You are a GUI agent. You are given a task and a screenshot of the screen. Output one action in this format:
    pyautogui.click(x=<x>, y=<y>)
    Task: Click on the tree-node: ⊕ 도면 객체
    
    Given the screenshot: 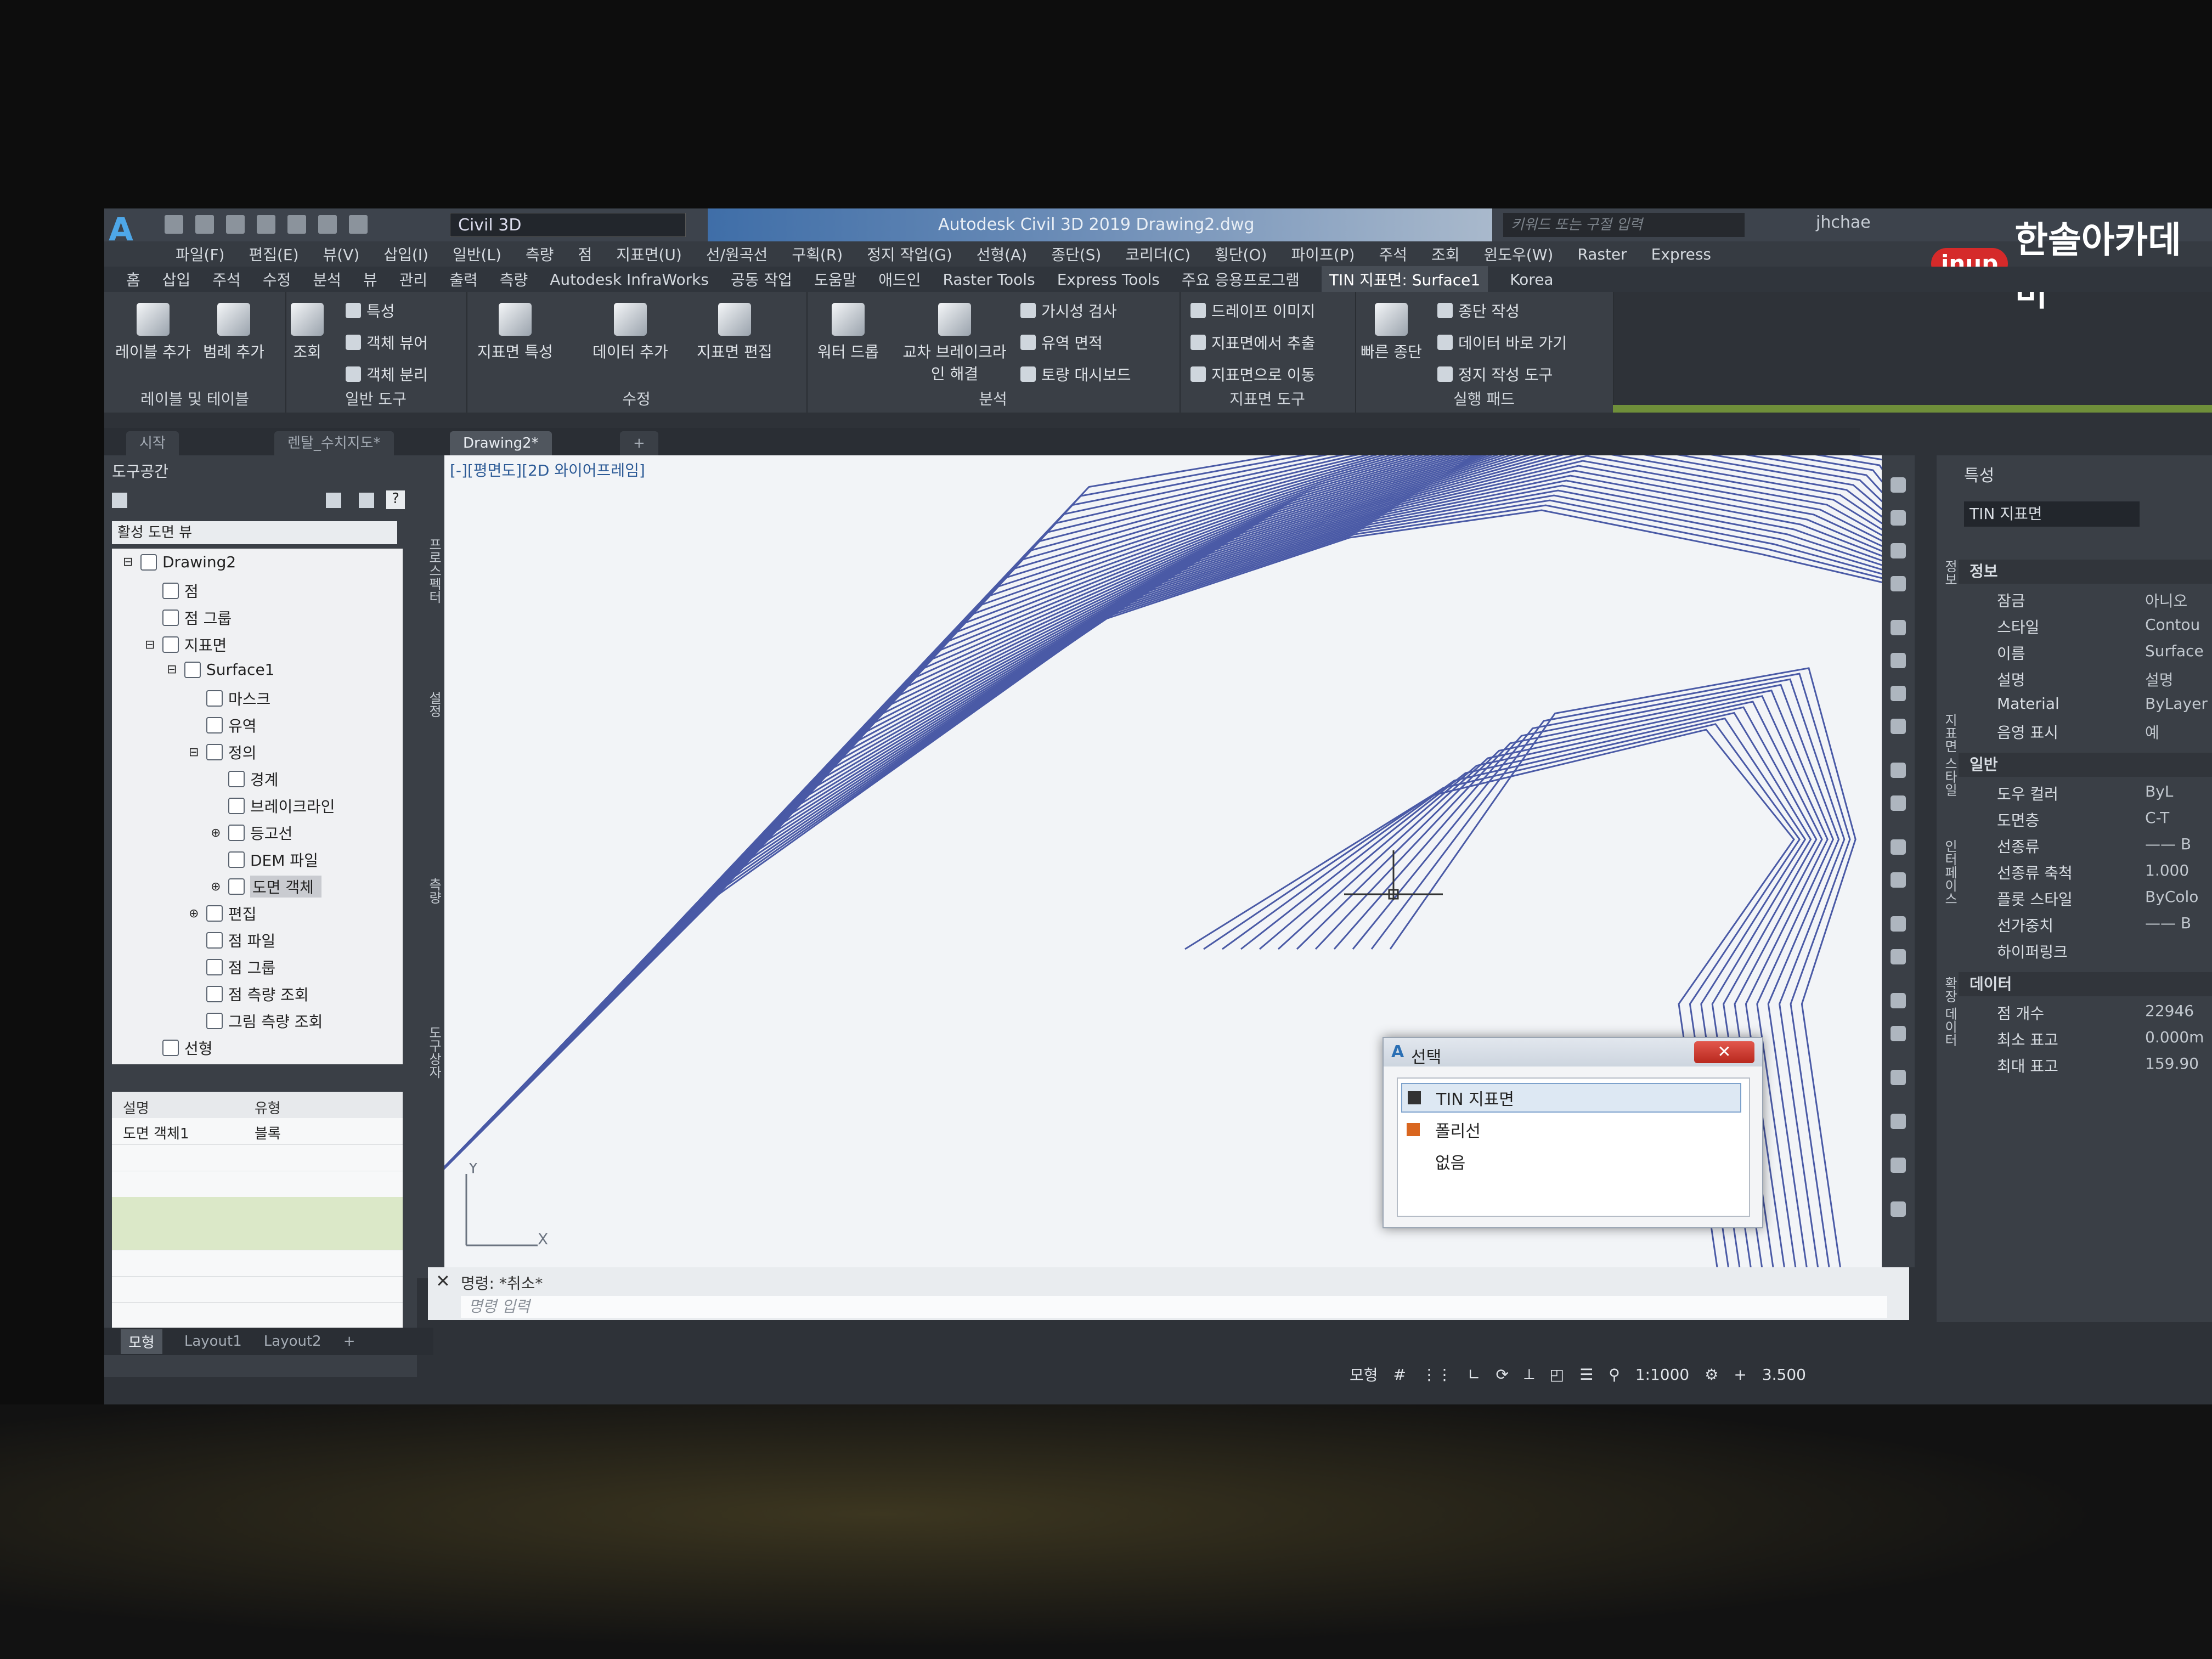 What is the action you would take?
    pyautogui.click(x=266, y=887)
    